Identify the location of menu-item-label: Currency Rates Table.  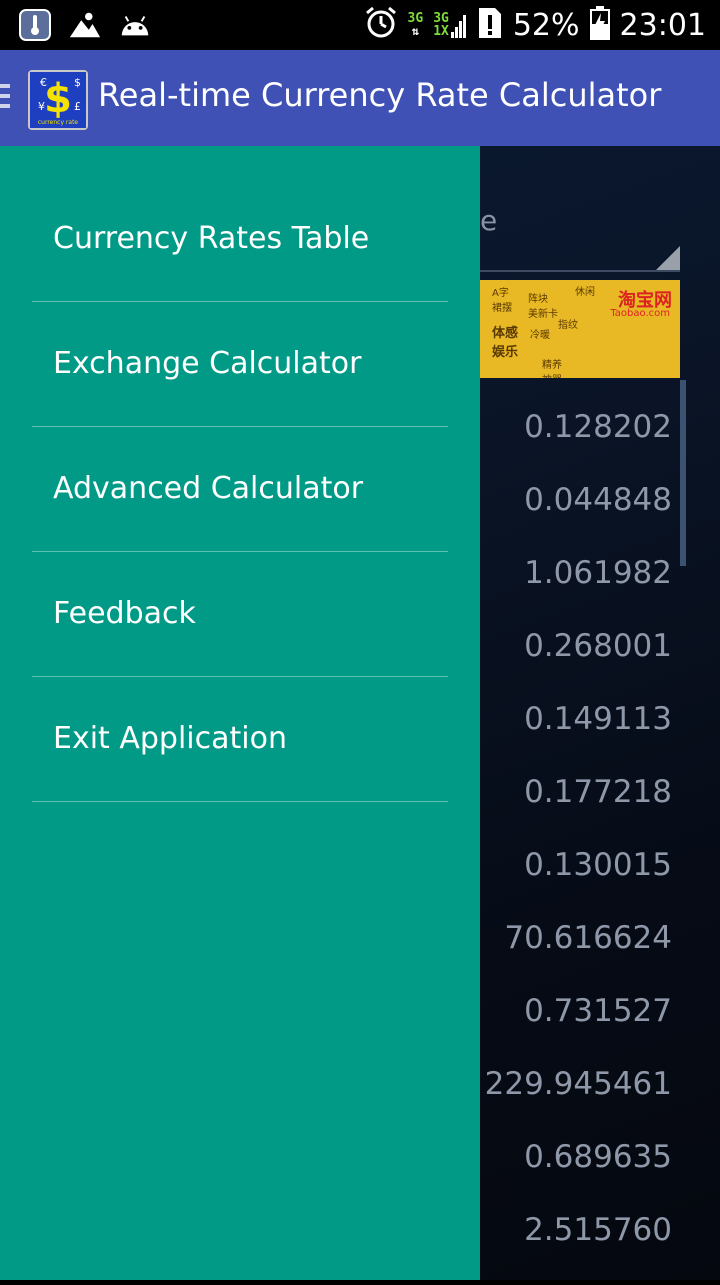
(211, 238).